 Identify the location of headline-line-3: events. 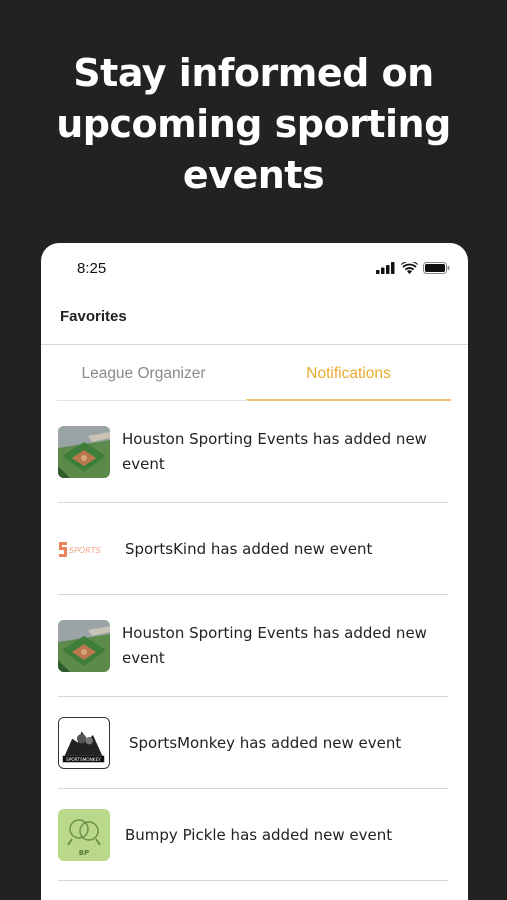
(253, 175).